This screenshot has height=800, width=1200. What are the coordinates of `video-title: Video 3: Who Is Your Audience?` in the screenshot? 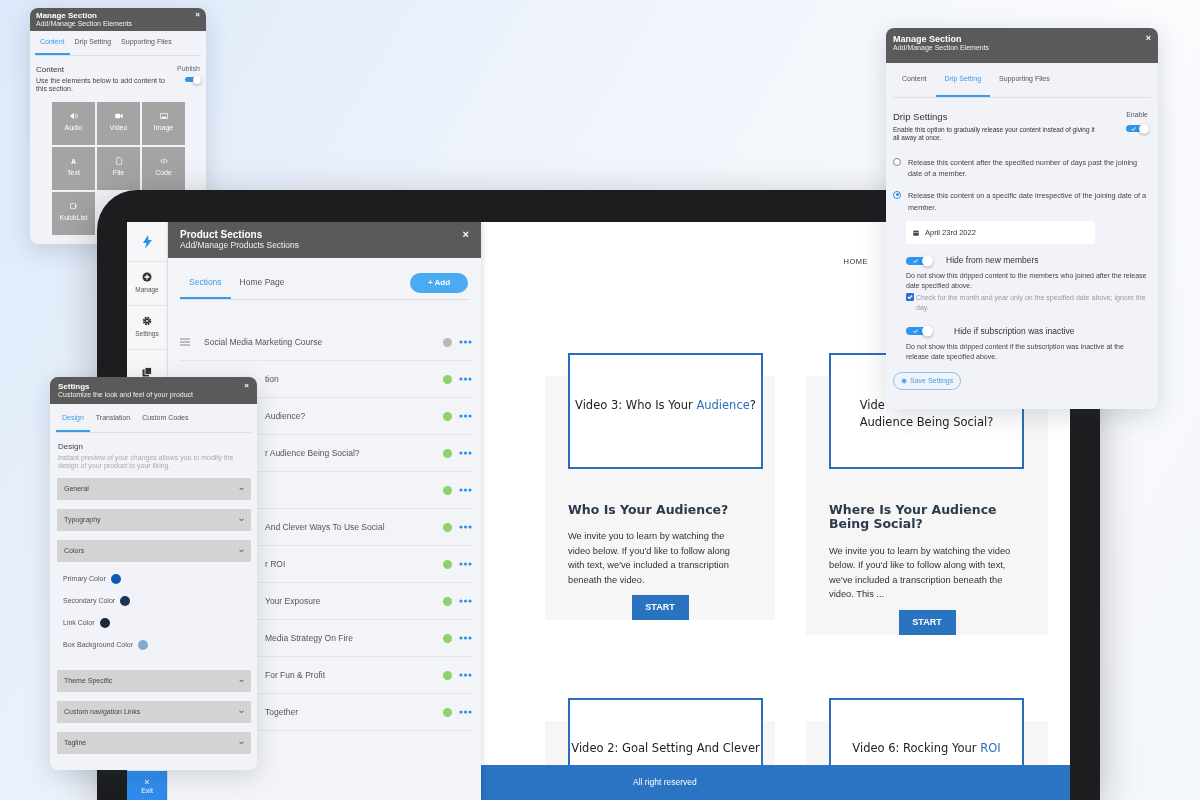 It's located at (665, 405).